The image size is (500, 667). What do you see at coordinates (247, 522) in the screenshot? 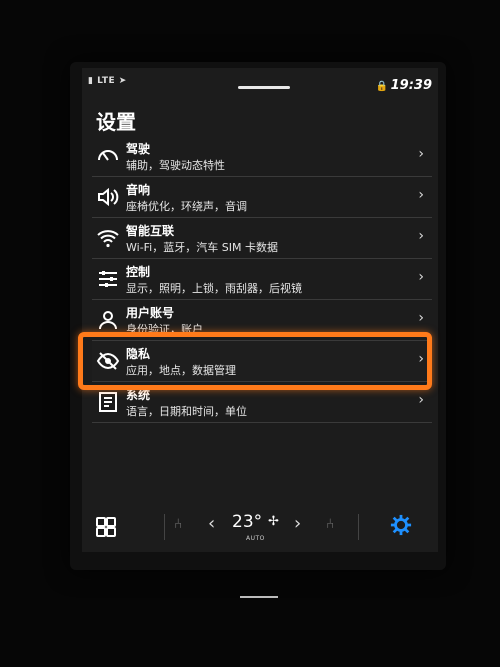
I see `temperature-readout: 23°` at bounding box center [247, 522].